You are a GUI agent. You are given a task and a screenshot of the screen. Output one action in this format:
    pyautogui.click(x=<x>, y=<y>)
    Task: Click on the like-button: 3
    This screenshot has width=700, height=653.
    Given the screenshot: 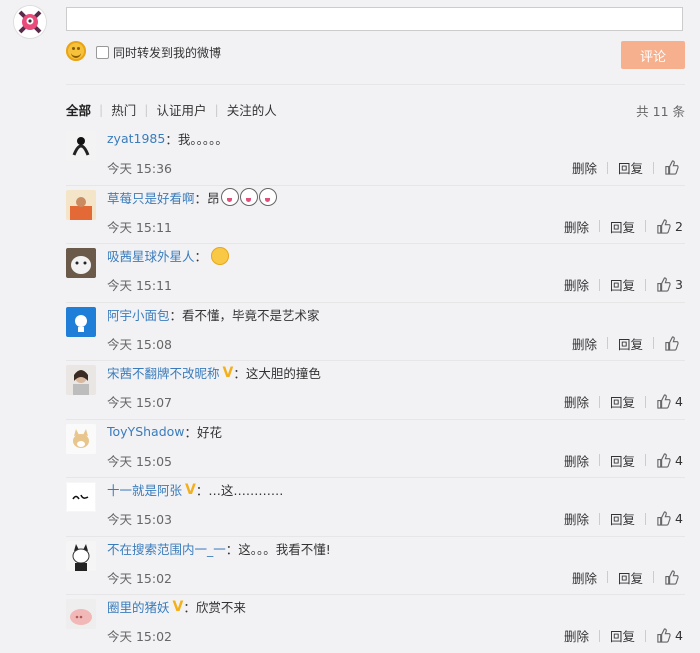 What is the action you would take?
    pyautogui.click(x=669, y=284)
    